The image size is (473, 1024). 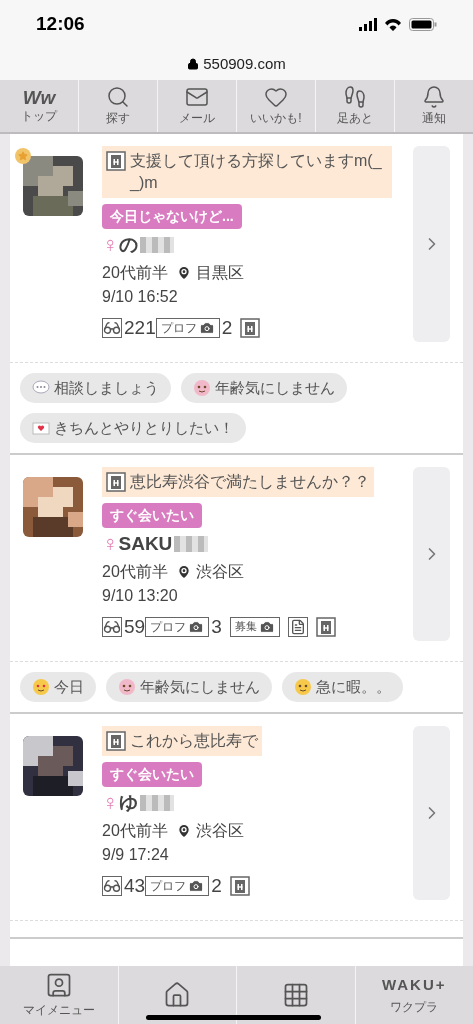 I want to click on brand-logo: WAKU+, so click(x=414, y=984).